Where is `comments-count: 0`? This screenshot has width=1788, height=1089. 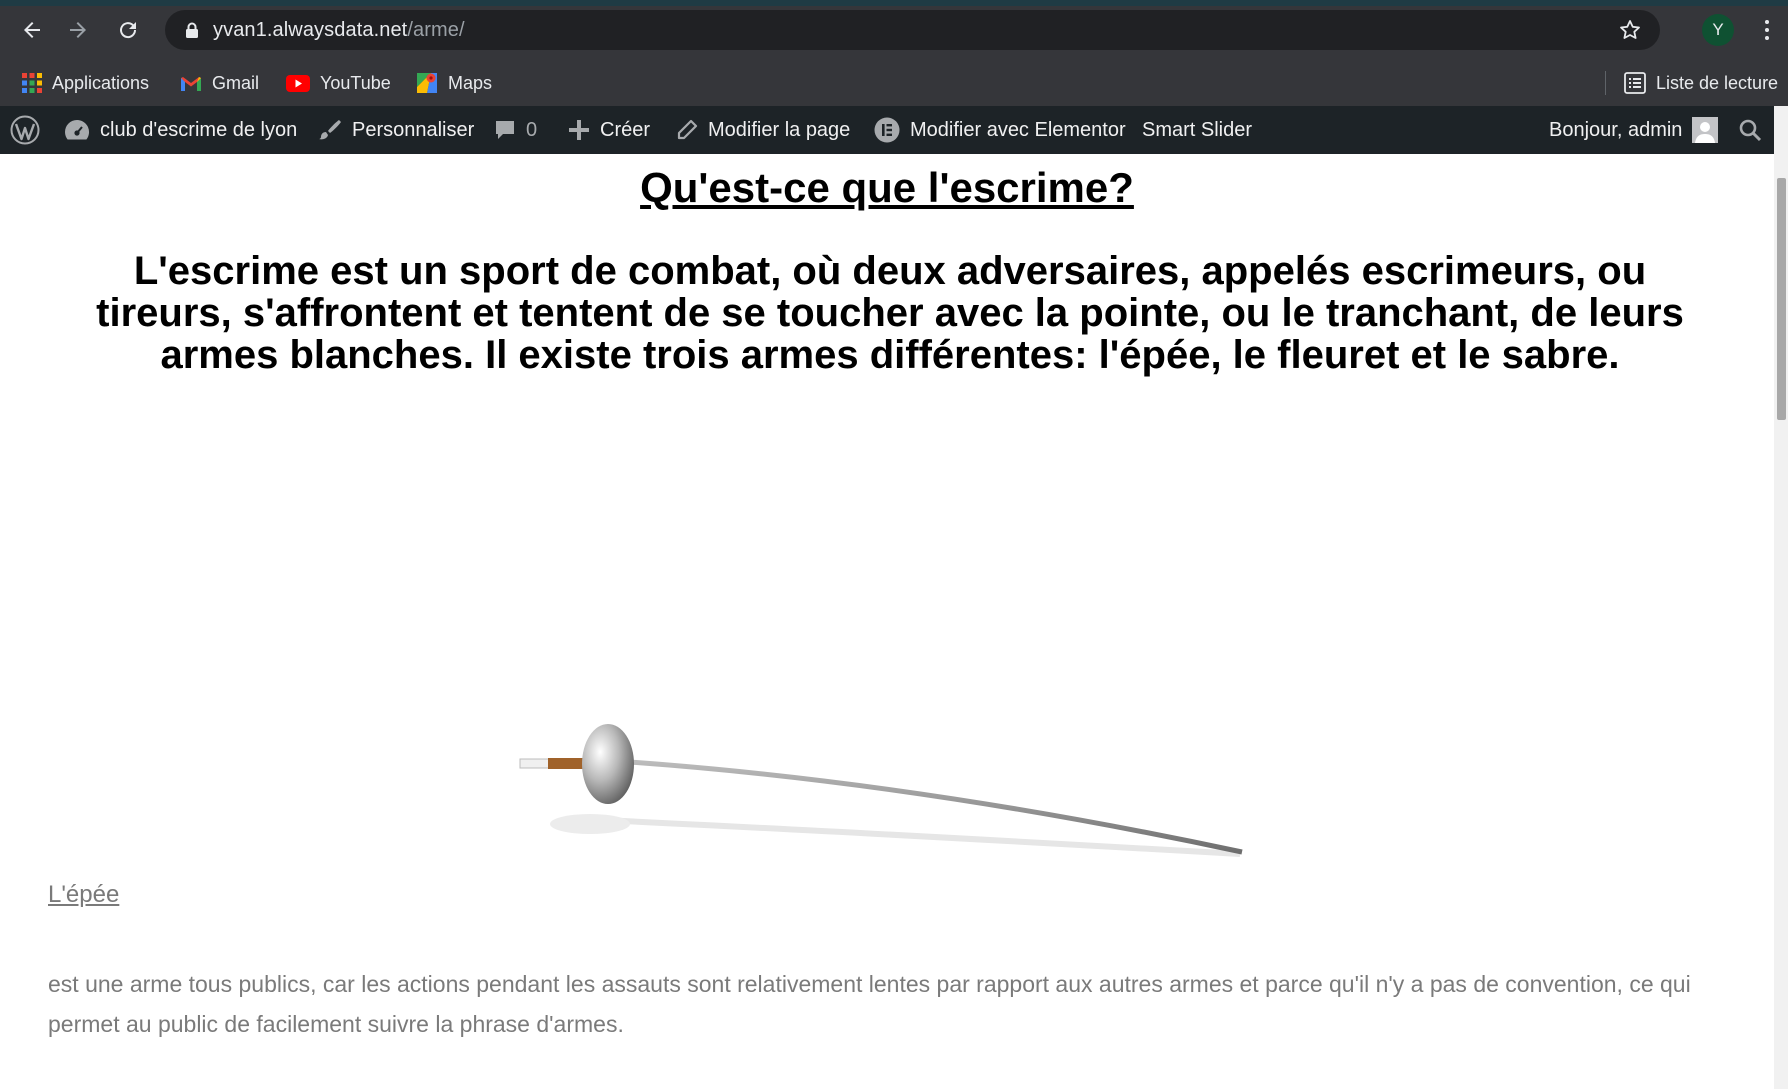
comments-count: 0 is located at coordinates (532, 129).